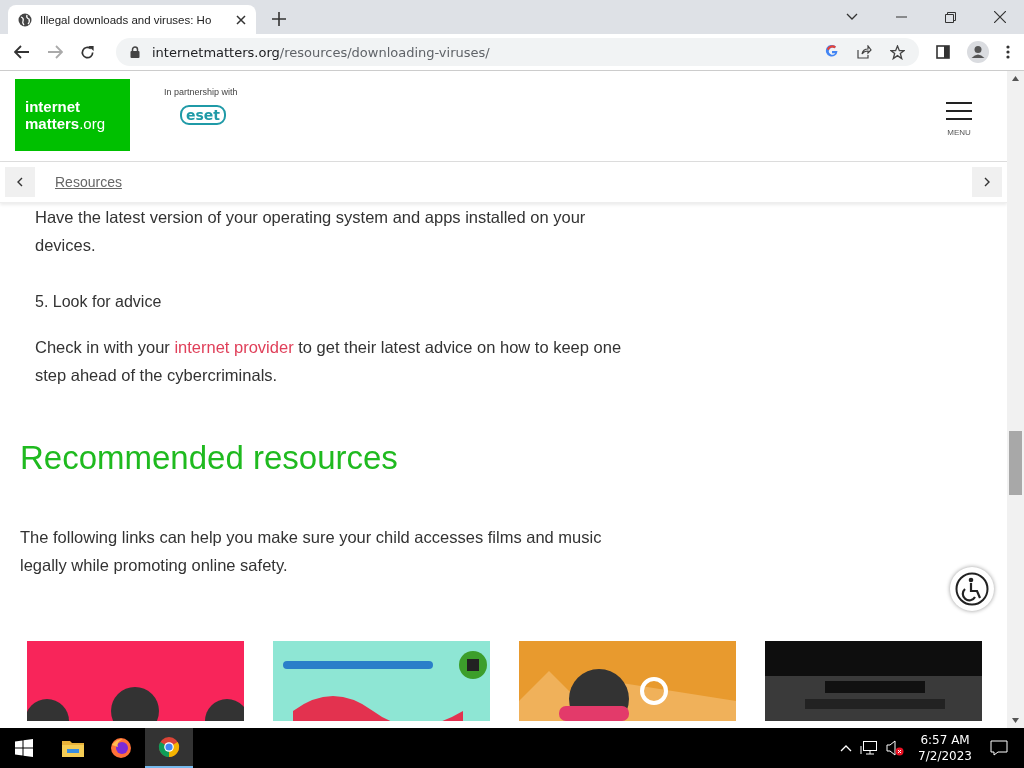 The height and width of the screenshot is (768, 1024). What do you see at coordinates (1008, 52) in the screenshot?
I see `more-icon` at bounding box center [1008, 52].